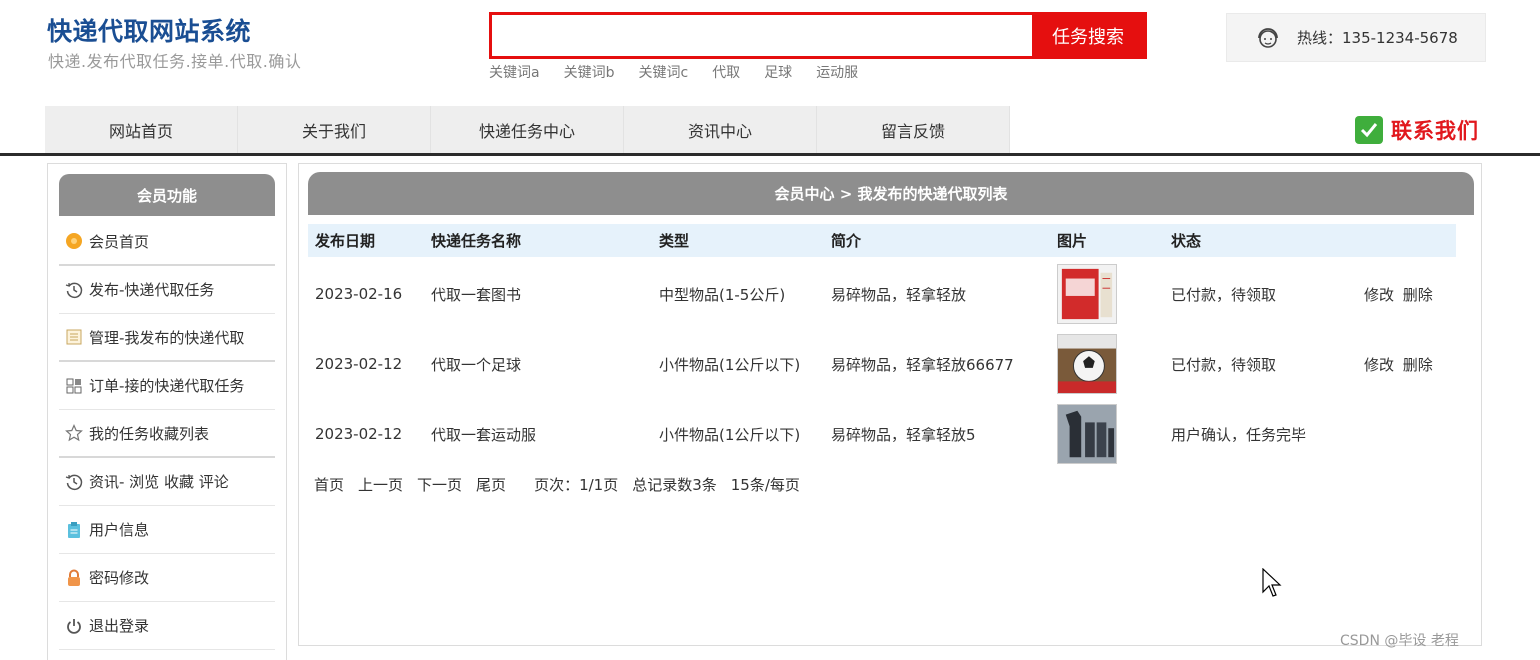  What do you see at coordinates (663, 72) in the screenshot?
I see `keyword-link: 关键词c` at bounding box center [663, 72].